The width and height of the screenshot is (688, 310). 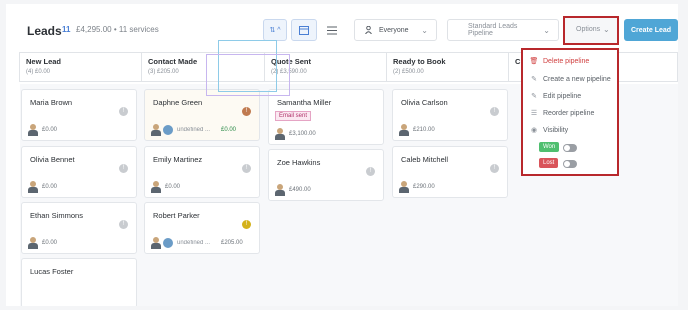 I want to click on lead-name: Olivia Bennet, so click(x=52, y=159).